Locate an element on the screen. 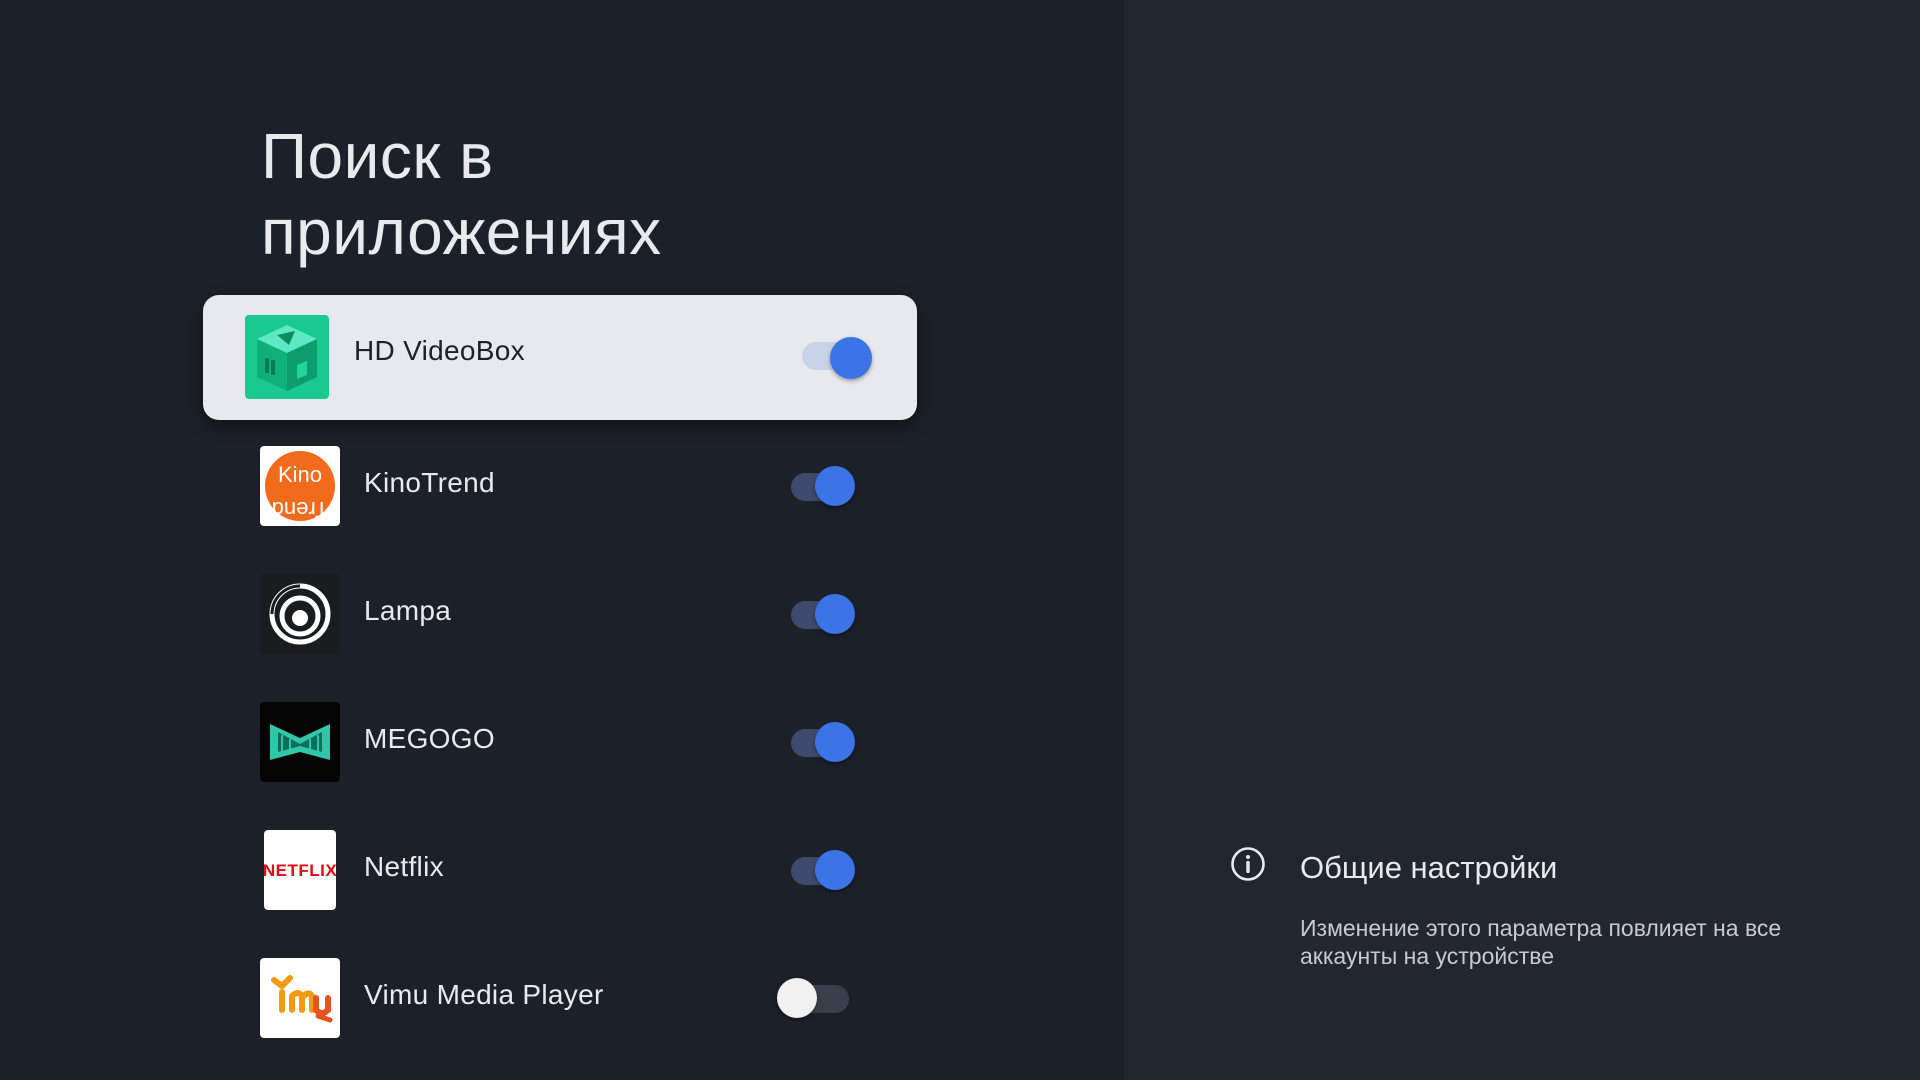 The height and width of the screenshot is (1080, 1920). netflix-toggle is located at coordinates (821, 870).